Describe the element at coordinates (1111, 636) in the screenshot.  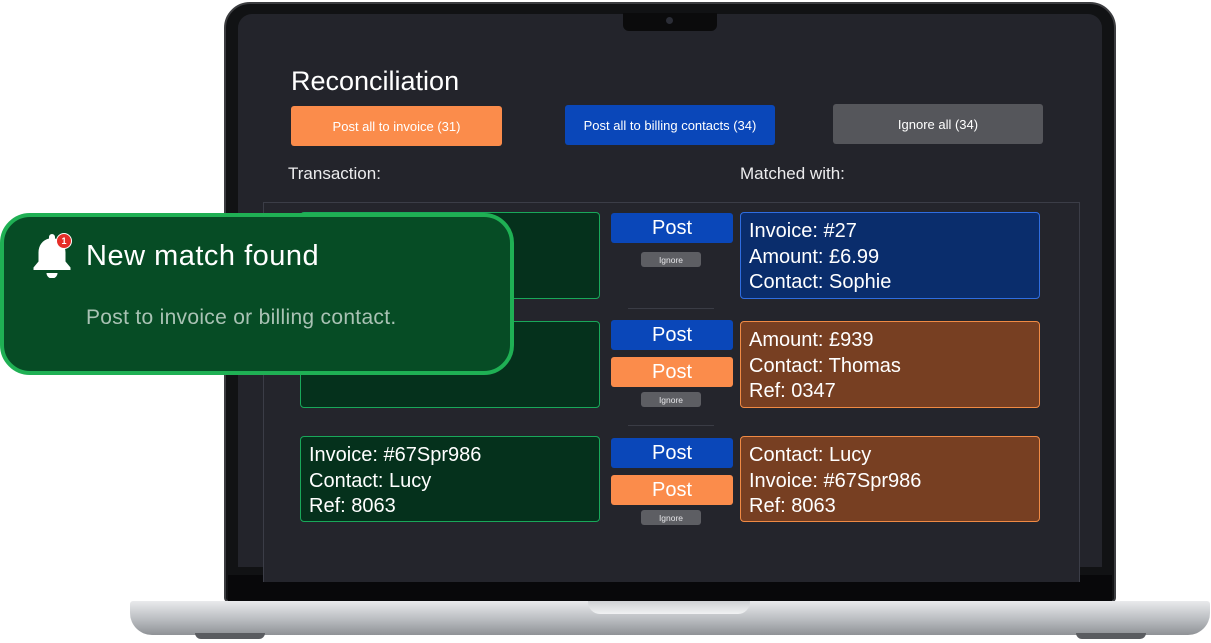
I see `laptop-foot-right` at that location.